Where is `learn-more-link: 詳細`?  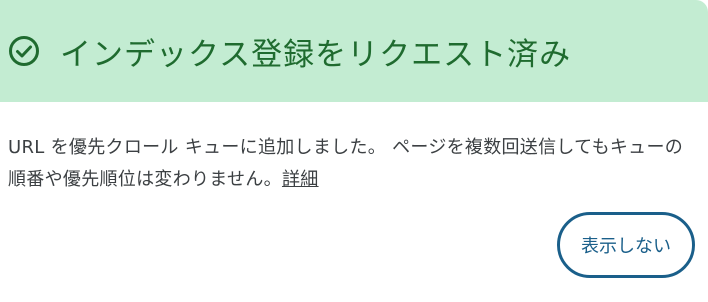 learn-more-link: 詳細 is located at coordinates (300, 179).